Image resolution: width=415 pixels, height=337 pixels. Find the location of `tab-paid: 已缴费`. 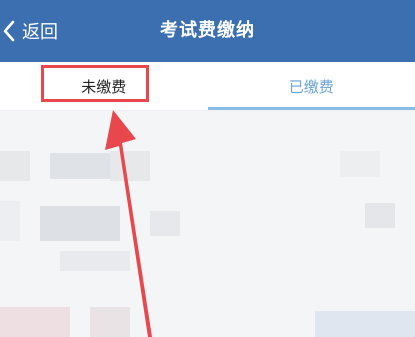

tab-paid: 已缴费 is located at coordinates (311, 86).